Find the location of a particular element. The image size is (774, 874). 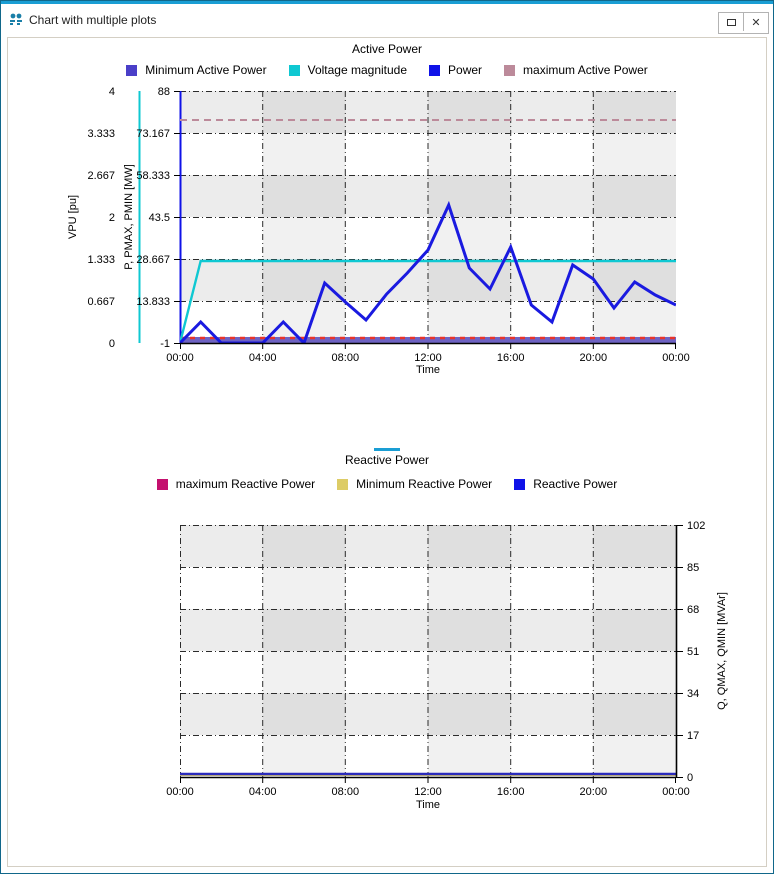

legend-item-power: Power is located at coordinates (455, 70).